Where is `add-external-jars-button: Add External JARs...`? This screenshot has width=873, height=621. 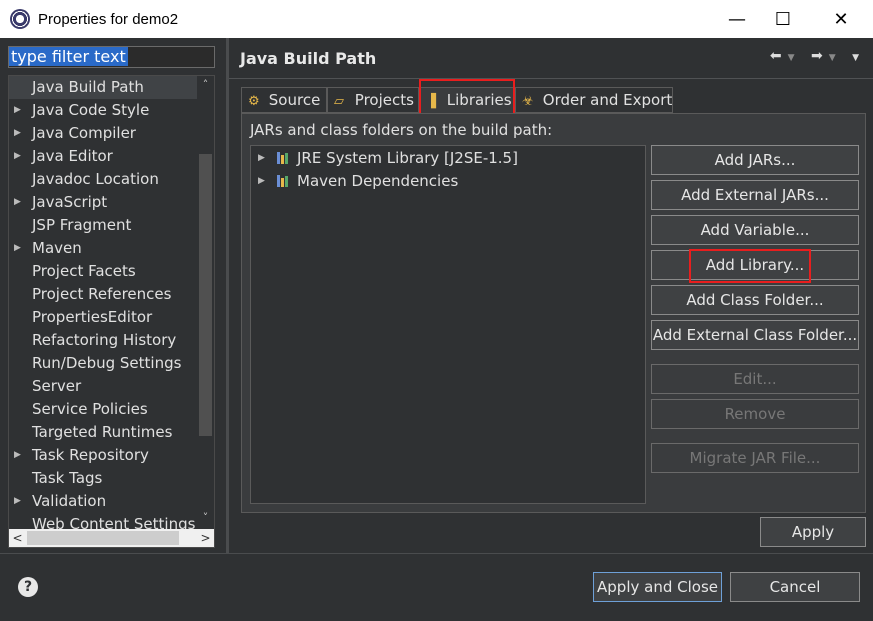 add-external-jars-button: Add External JARs... is located at coordinates (755, 195).